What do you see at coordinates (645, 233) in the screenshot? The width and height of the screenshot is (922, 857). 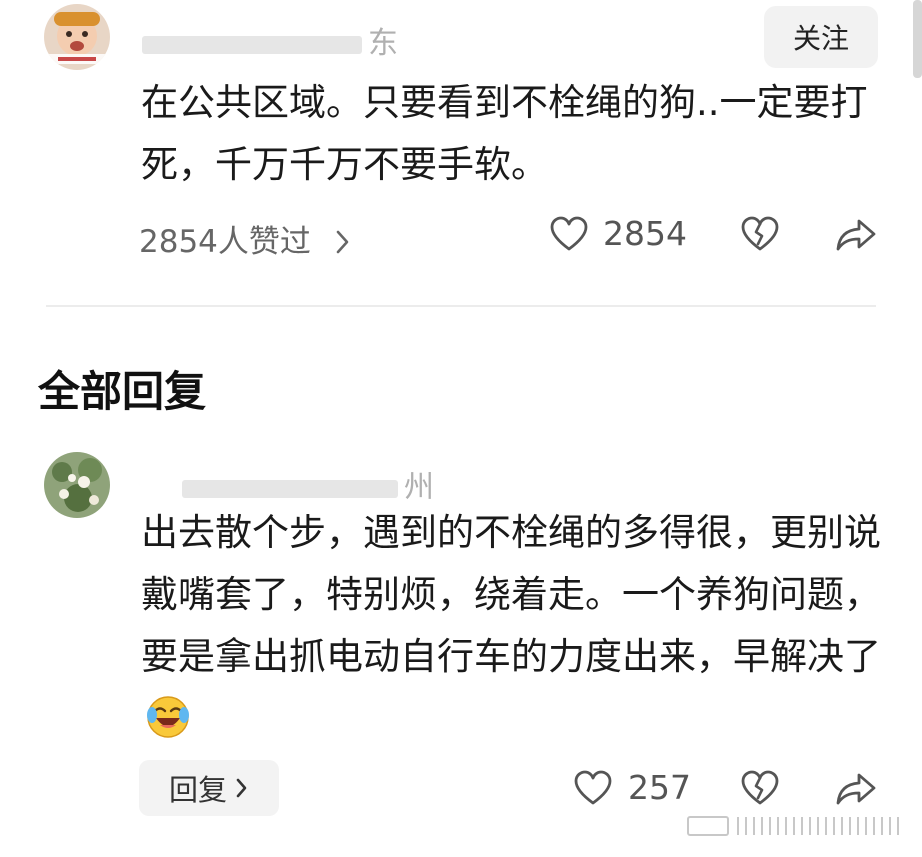 I see `like-count: 2854` at bounding box center [645, 233].